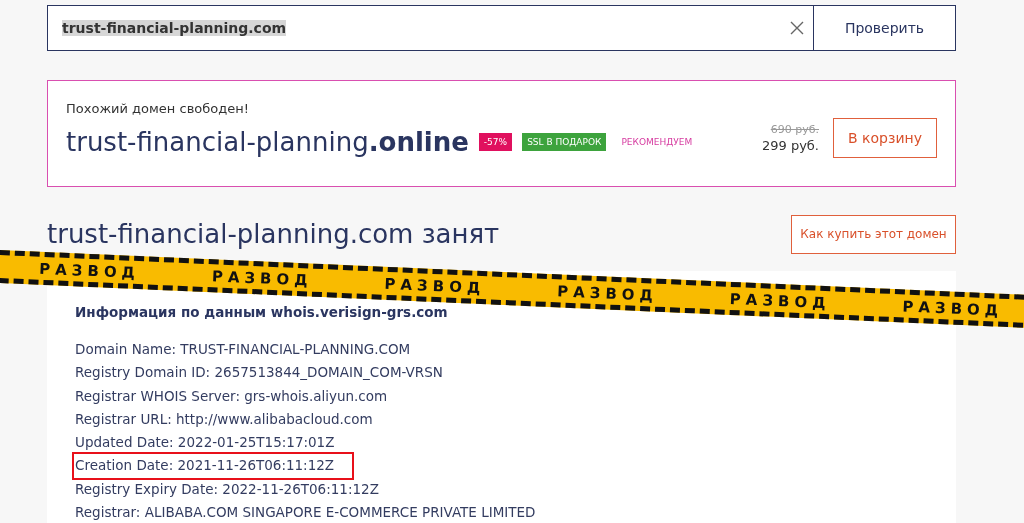  Describe the element at coordinates (305, 513) in the screenshot. I see `whois-line: Registrar: ALIBABA.COM SINGAPORE E-COMMERCE PRIVATE LIMITED` at that location.